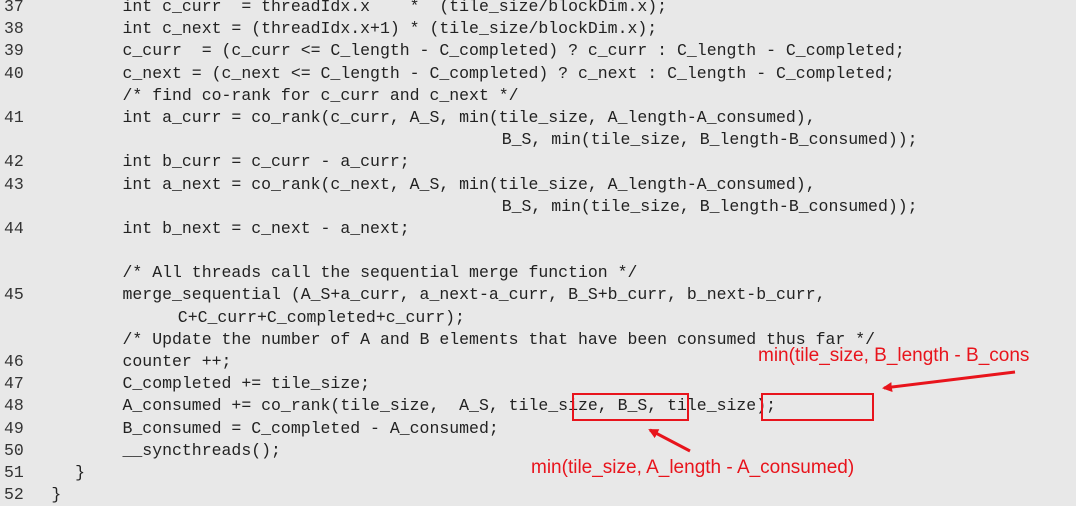 The height and width of the screenshot is (506, 1076). I want to click on annotation-arrows, so click(832, 411).